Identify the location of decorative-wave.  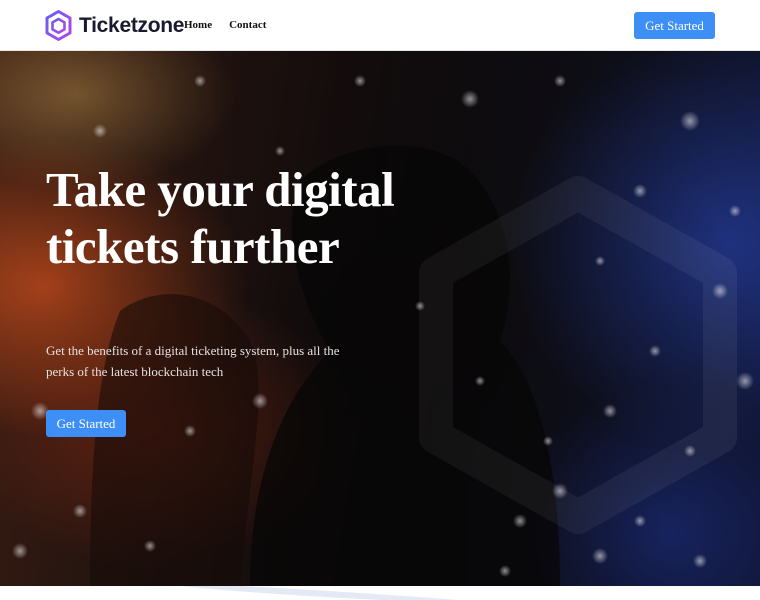
(320, 593).